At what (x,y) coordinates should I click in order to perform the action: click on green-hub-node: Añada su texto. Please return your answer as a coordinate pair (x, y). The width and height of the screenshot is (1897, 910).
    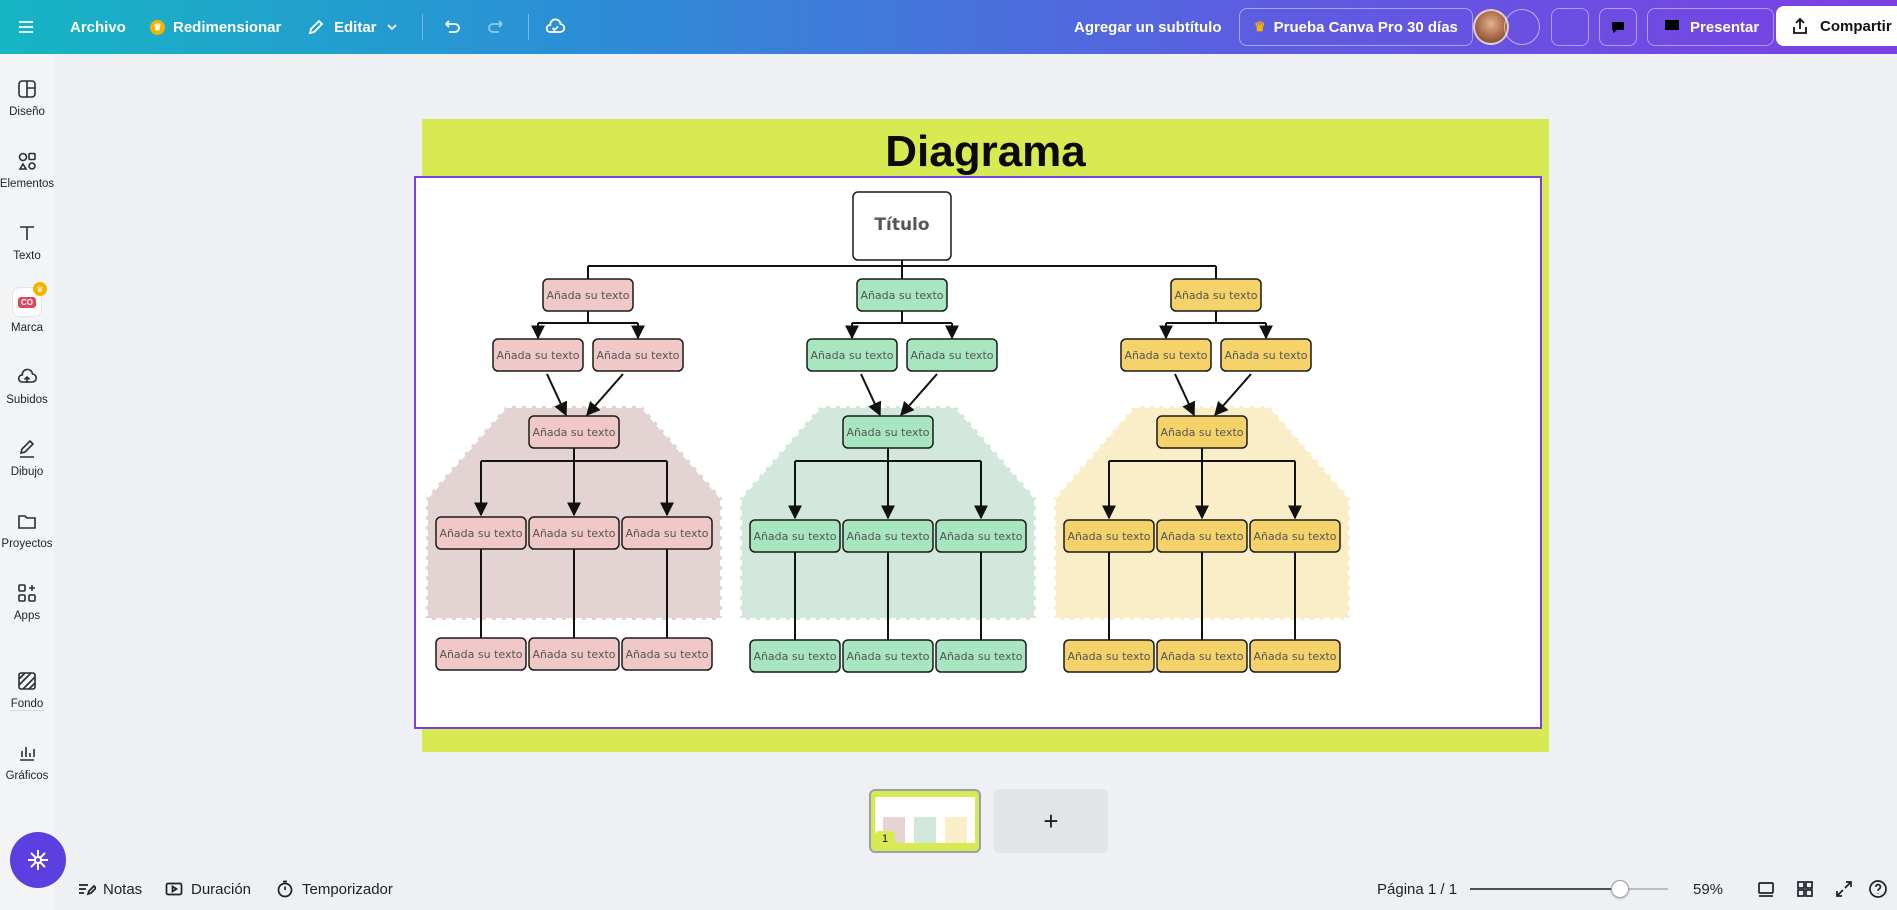
    Looking at the image, I should click on (888, 432).